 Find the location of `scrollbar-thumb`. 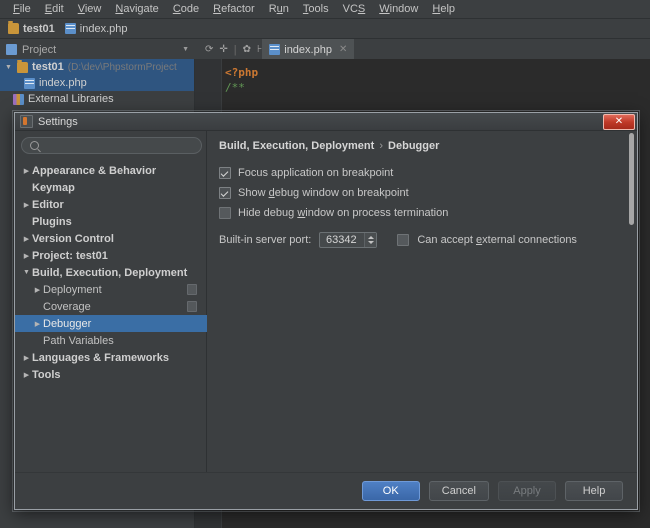

scrollbar-thumb is located at coordinates (631, 179).